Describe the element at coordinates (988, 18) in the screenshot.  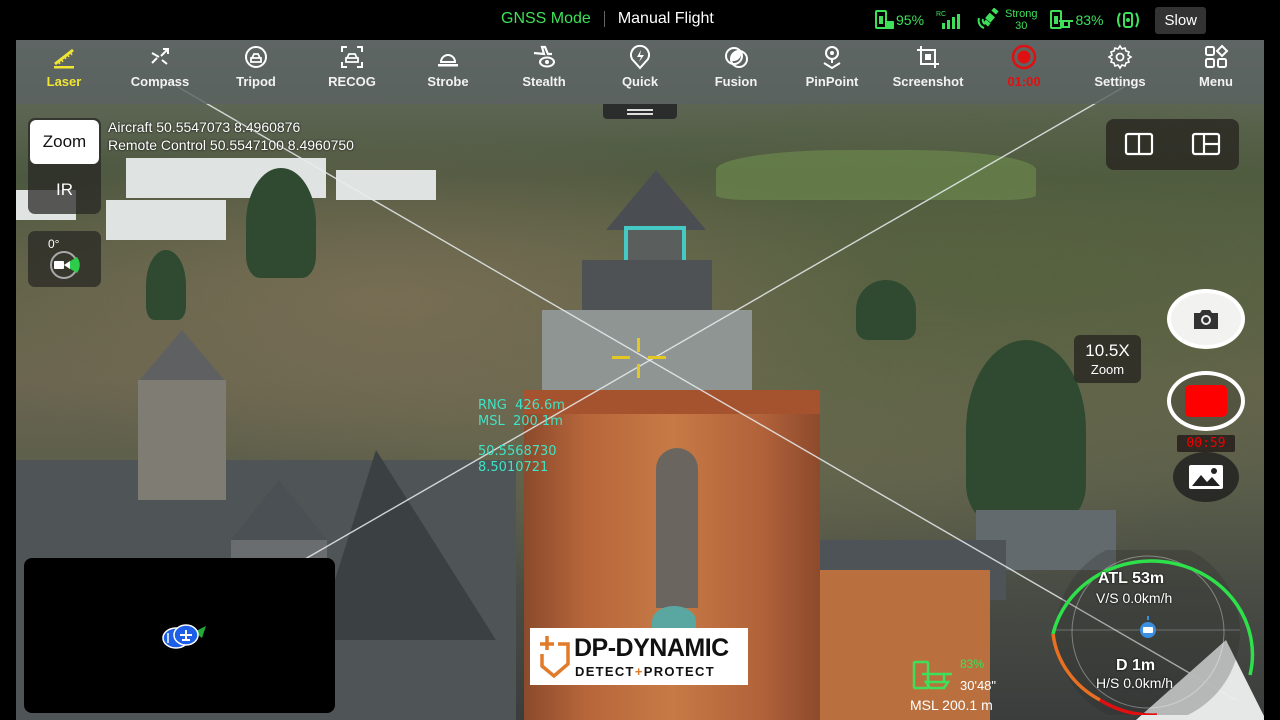
I see `satellite-icon` at that location.